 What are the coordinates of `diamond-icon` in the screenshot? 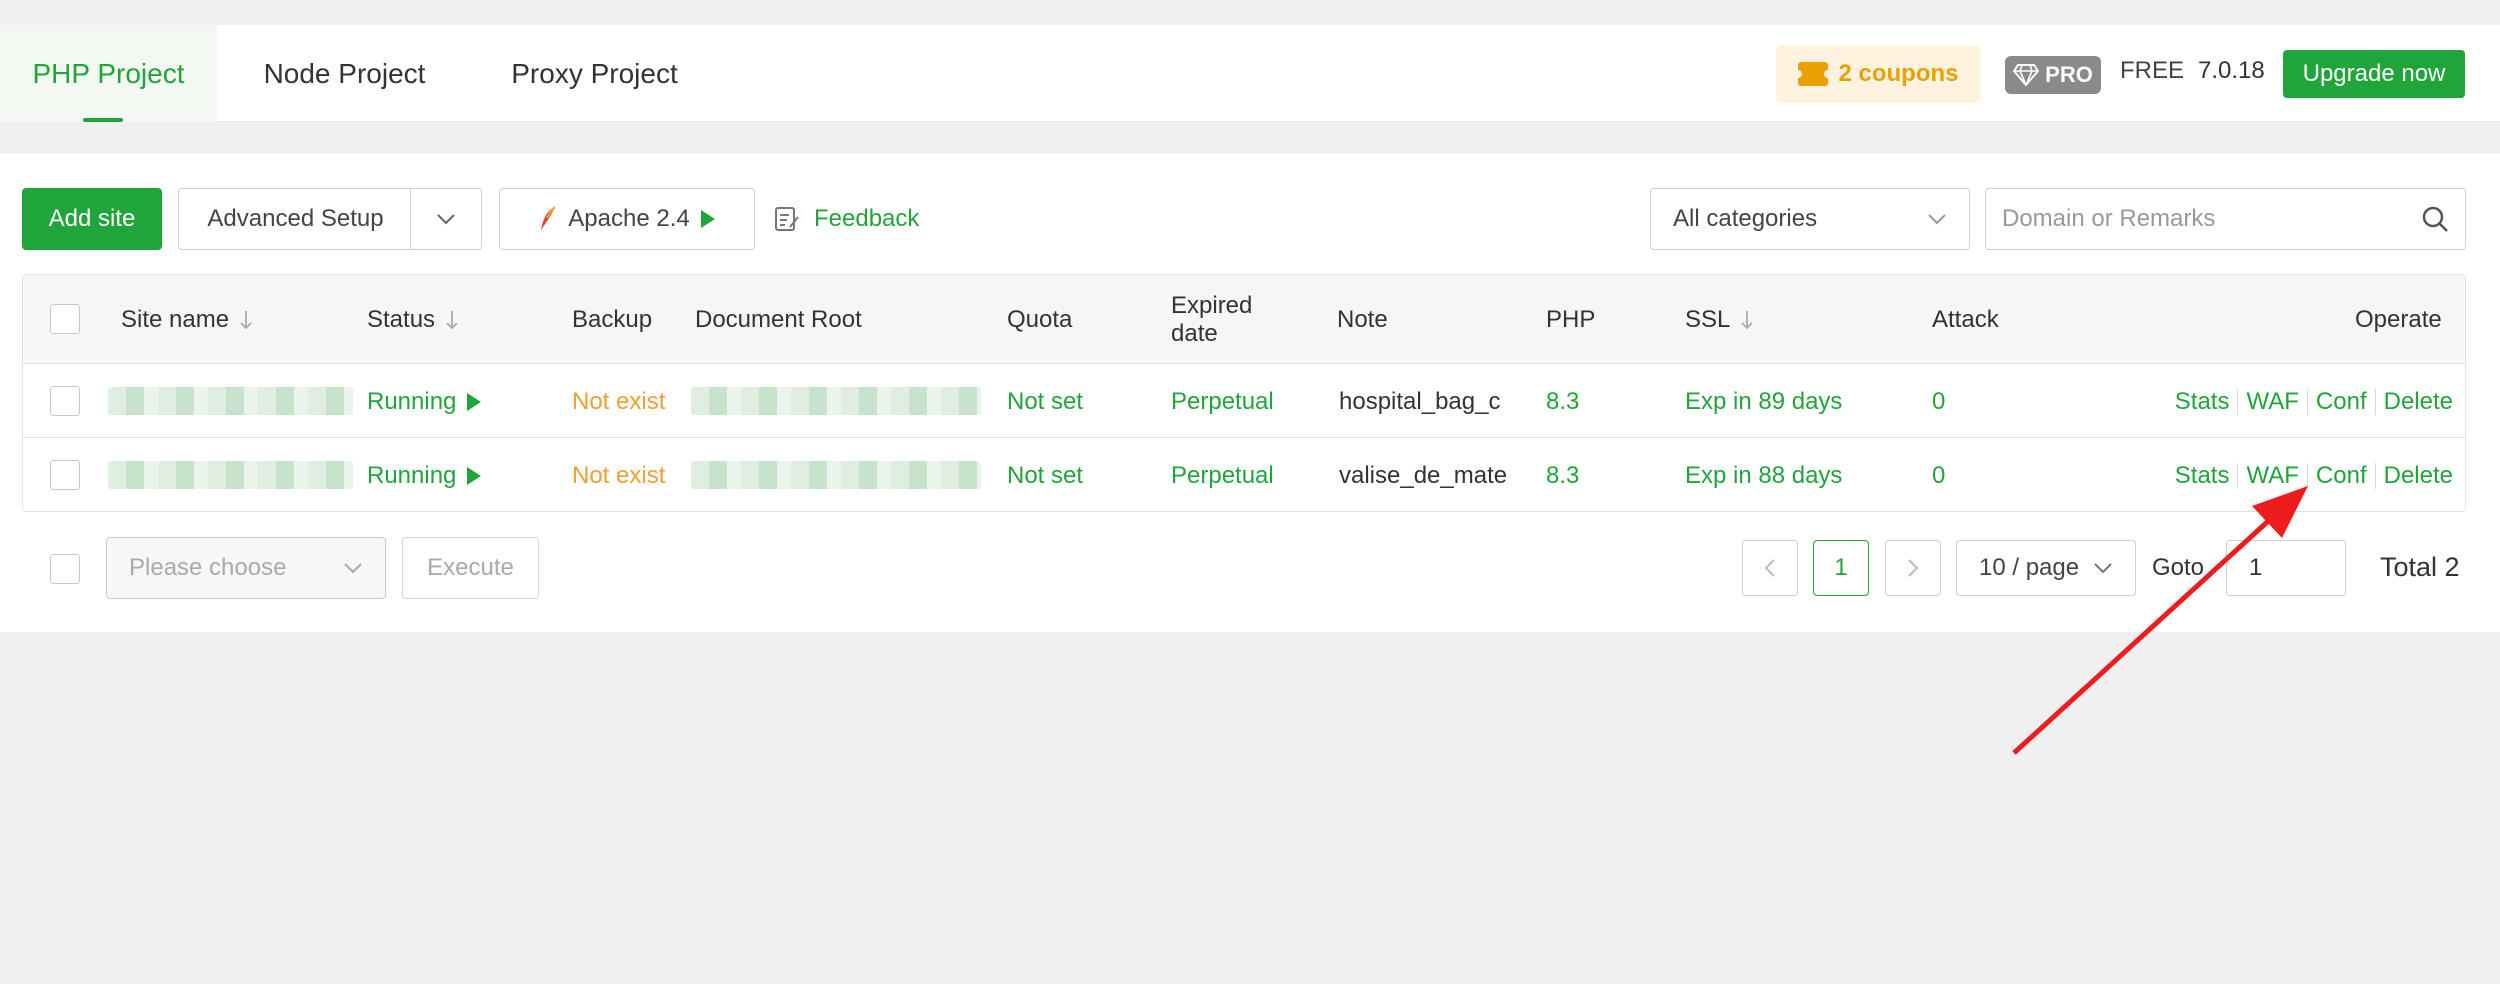 It's located at (2026, 75).